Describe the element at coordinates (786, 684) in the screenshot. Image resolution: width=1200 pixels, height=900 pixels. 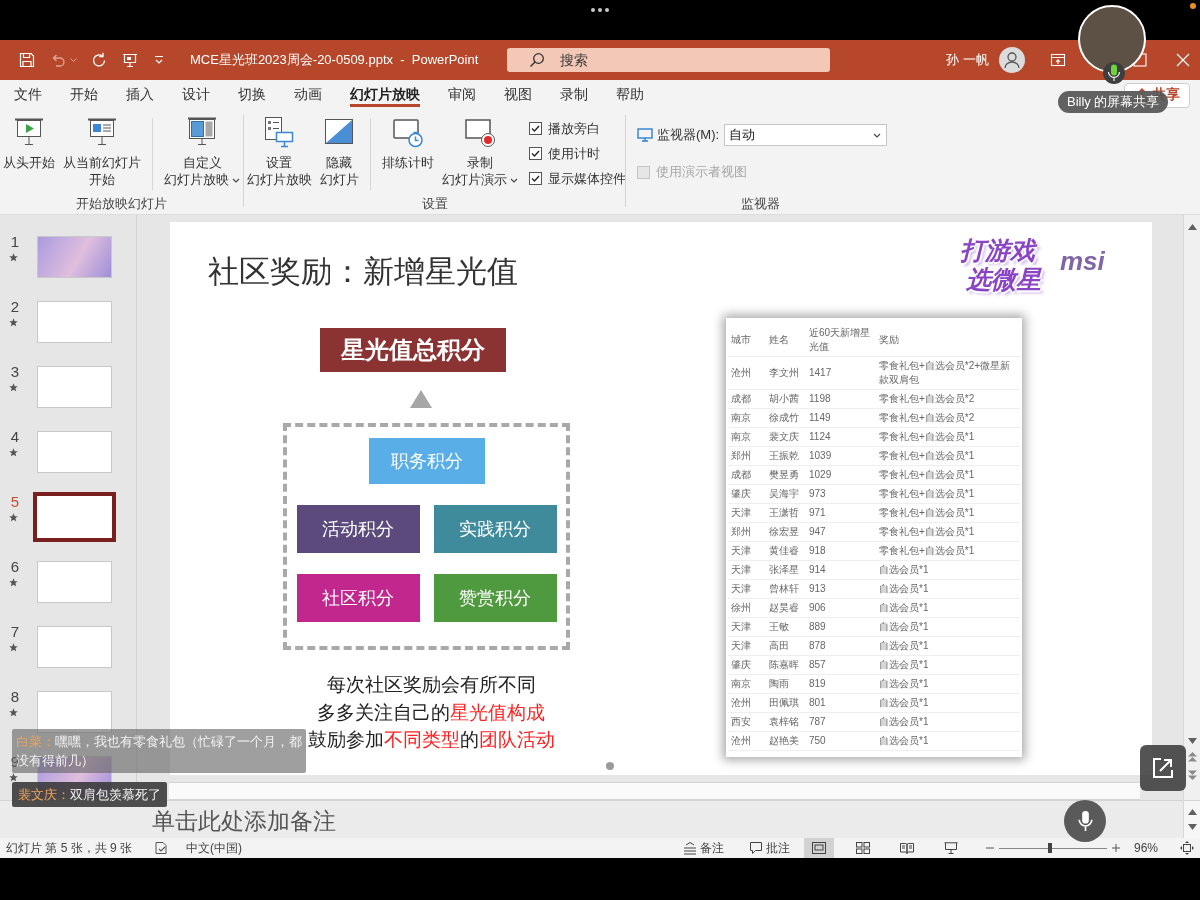
I see `table-cell: 陶雨` at that location.